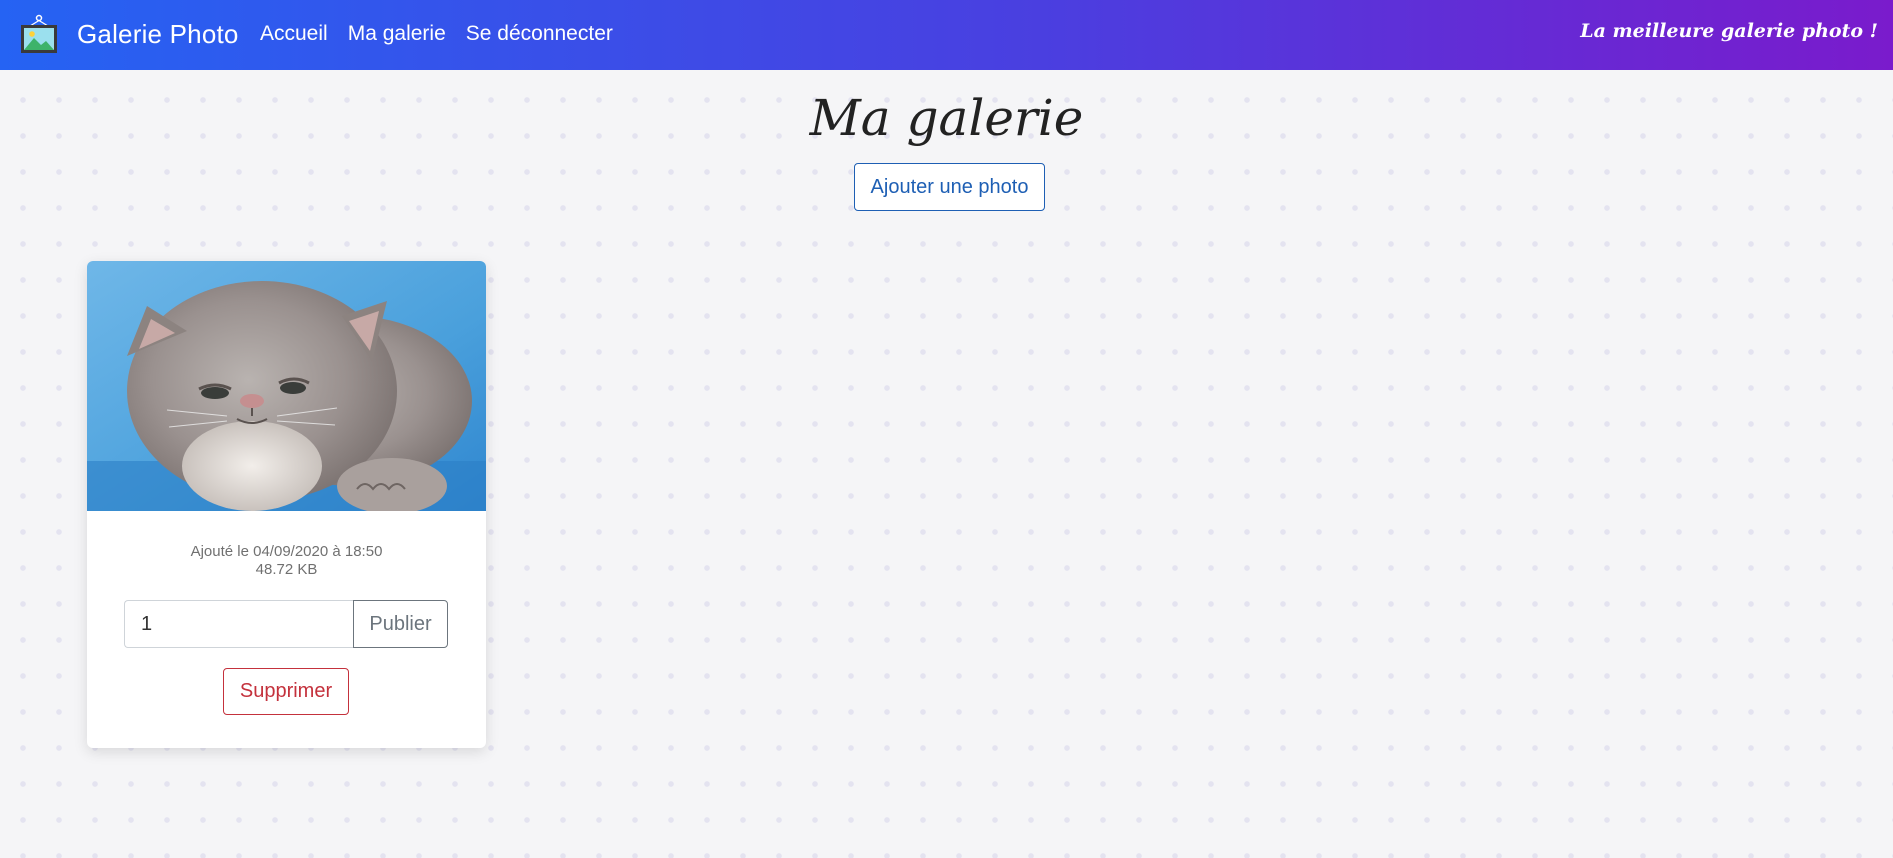  I want to click on brand-name: Galerie Photo, so click(158, 34).